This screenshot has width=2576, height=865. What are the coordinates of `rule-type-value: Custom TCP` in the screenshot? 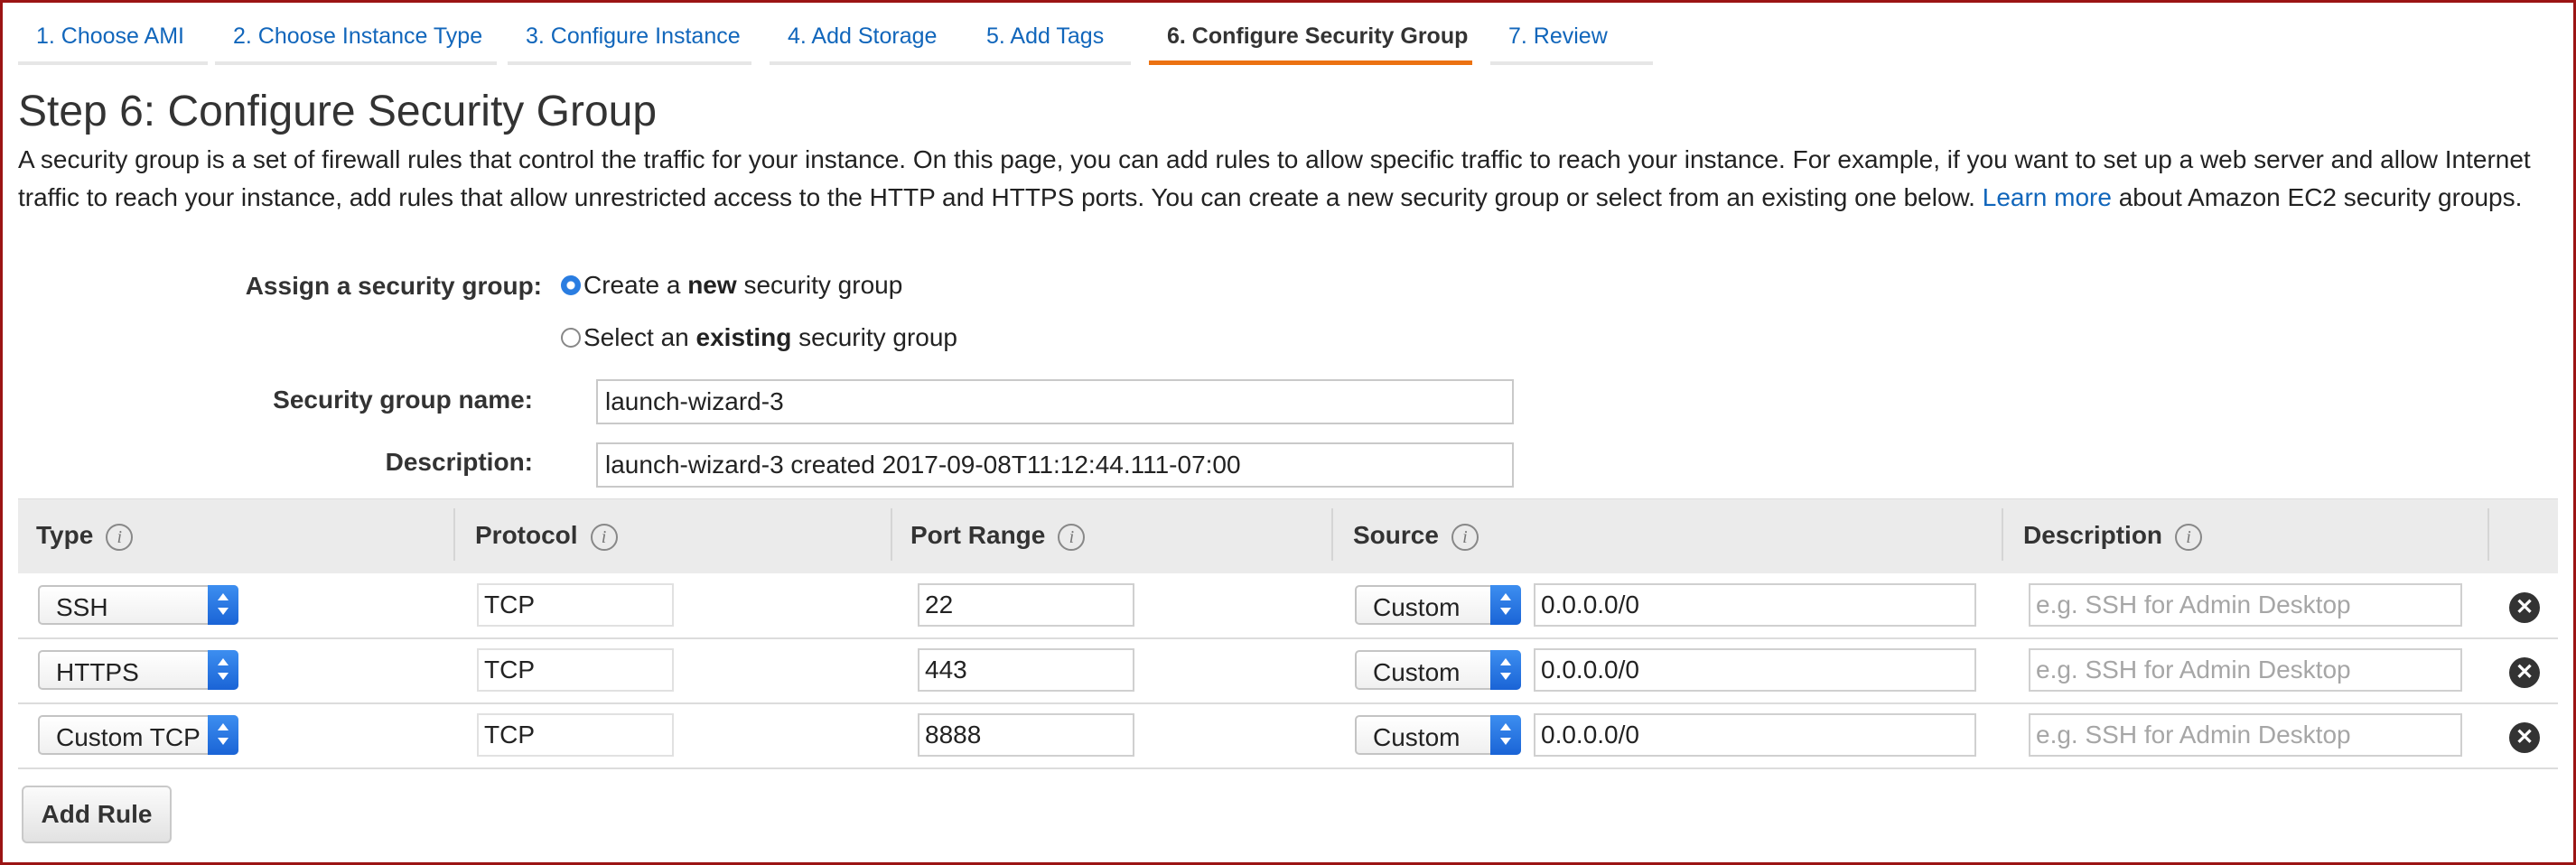 It's located at (128, 737).